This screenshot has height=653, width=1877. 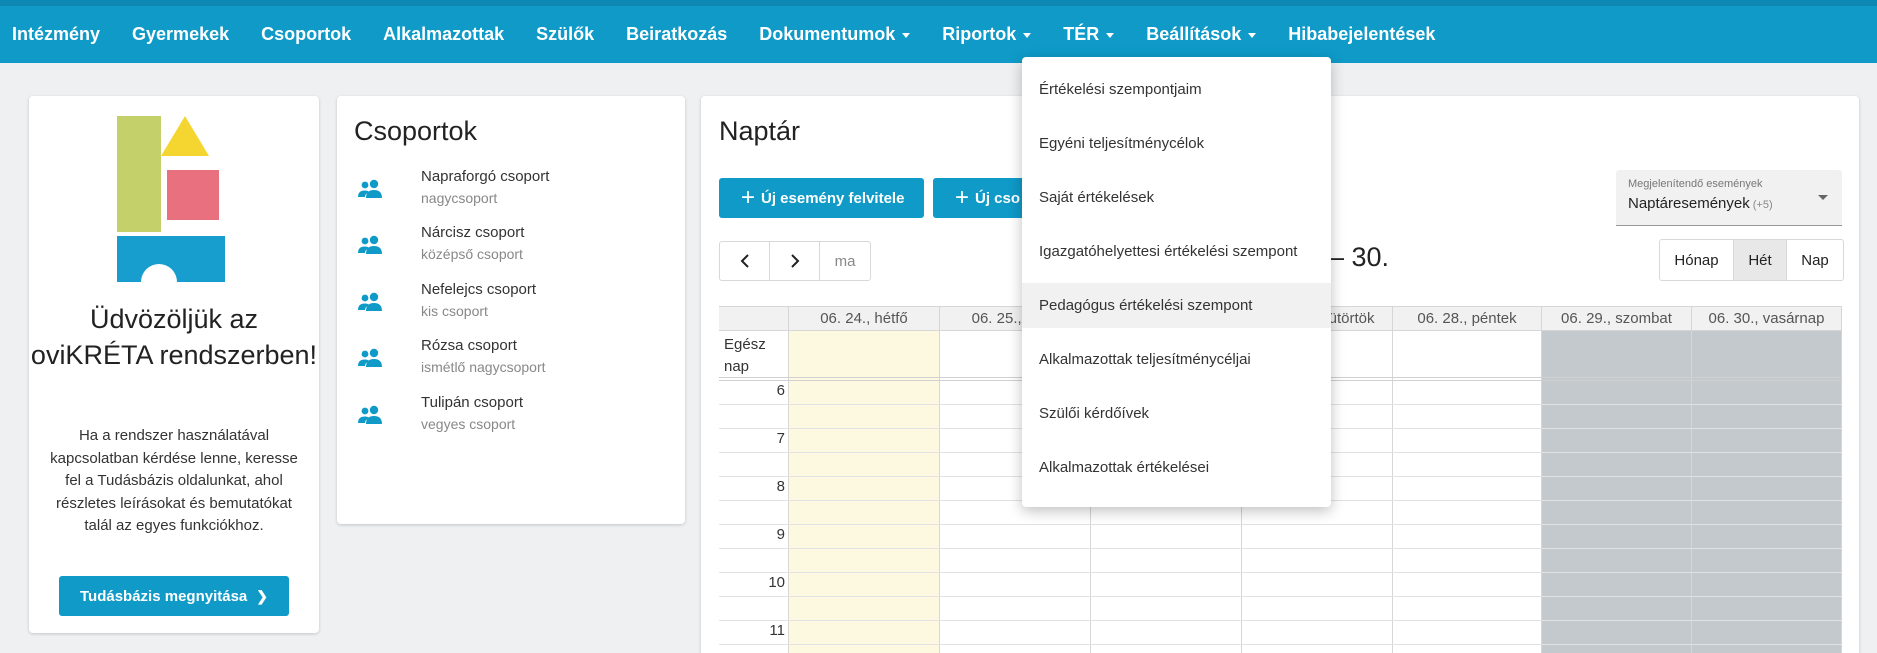 I want to click on today-button: ma, so click(x=845, y=261).